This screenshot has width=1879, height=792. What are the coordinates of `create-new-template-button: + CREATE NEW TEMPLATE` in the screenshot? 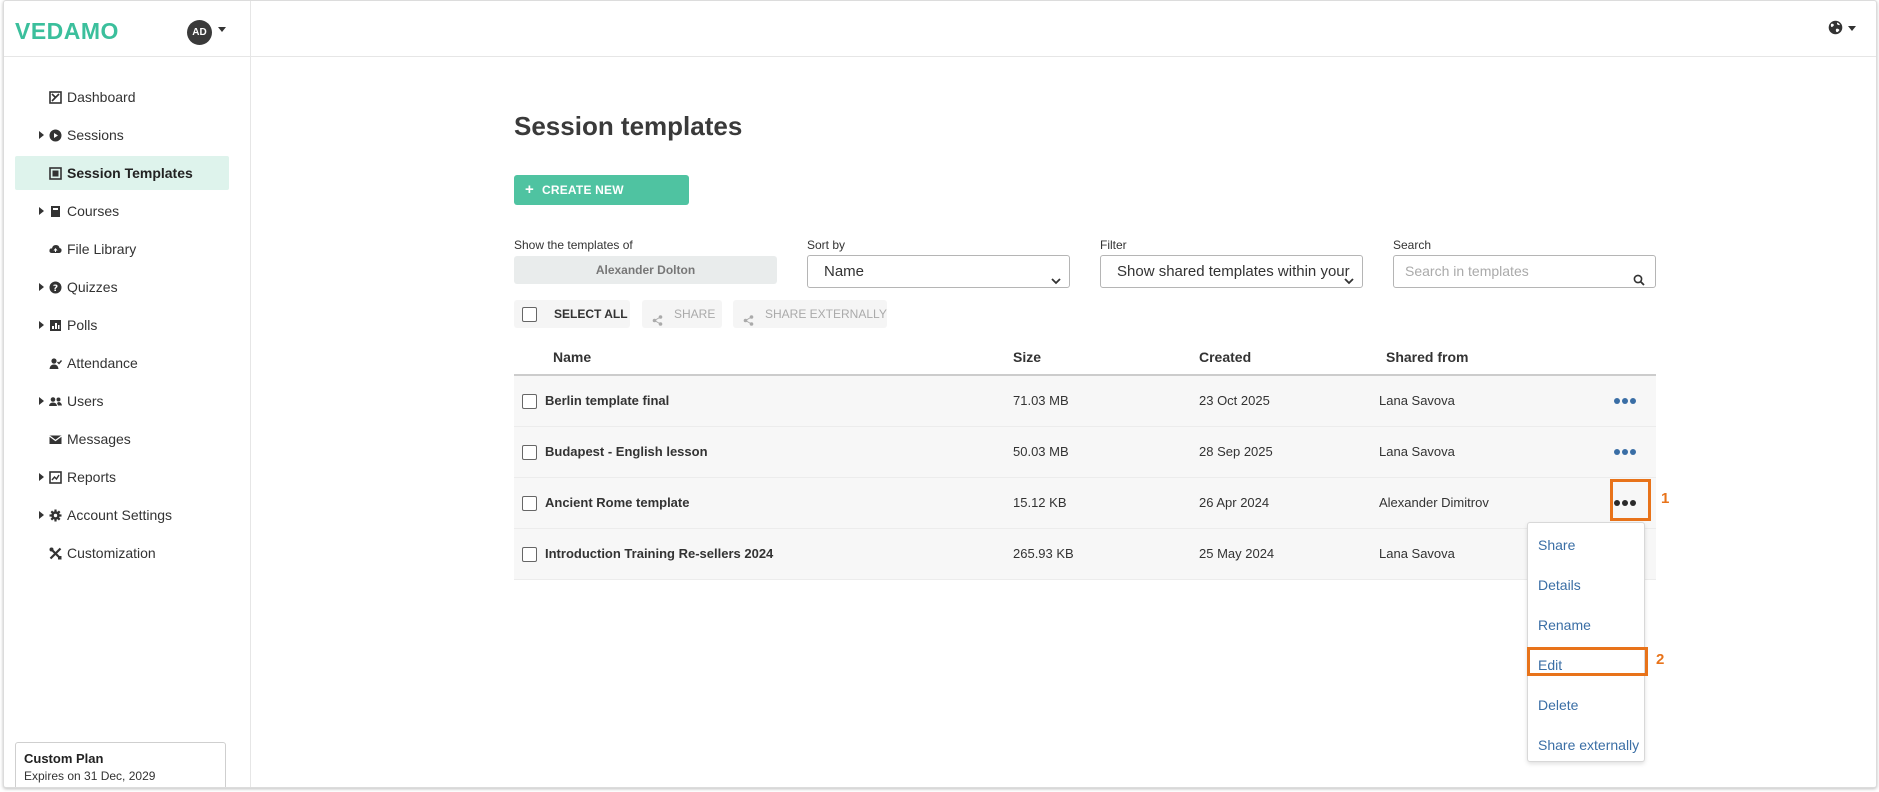 It's located at (601, 201).